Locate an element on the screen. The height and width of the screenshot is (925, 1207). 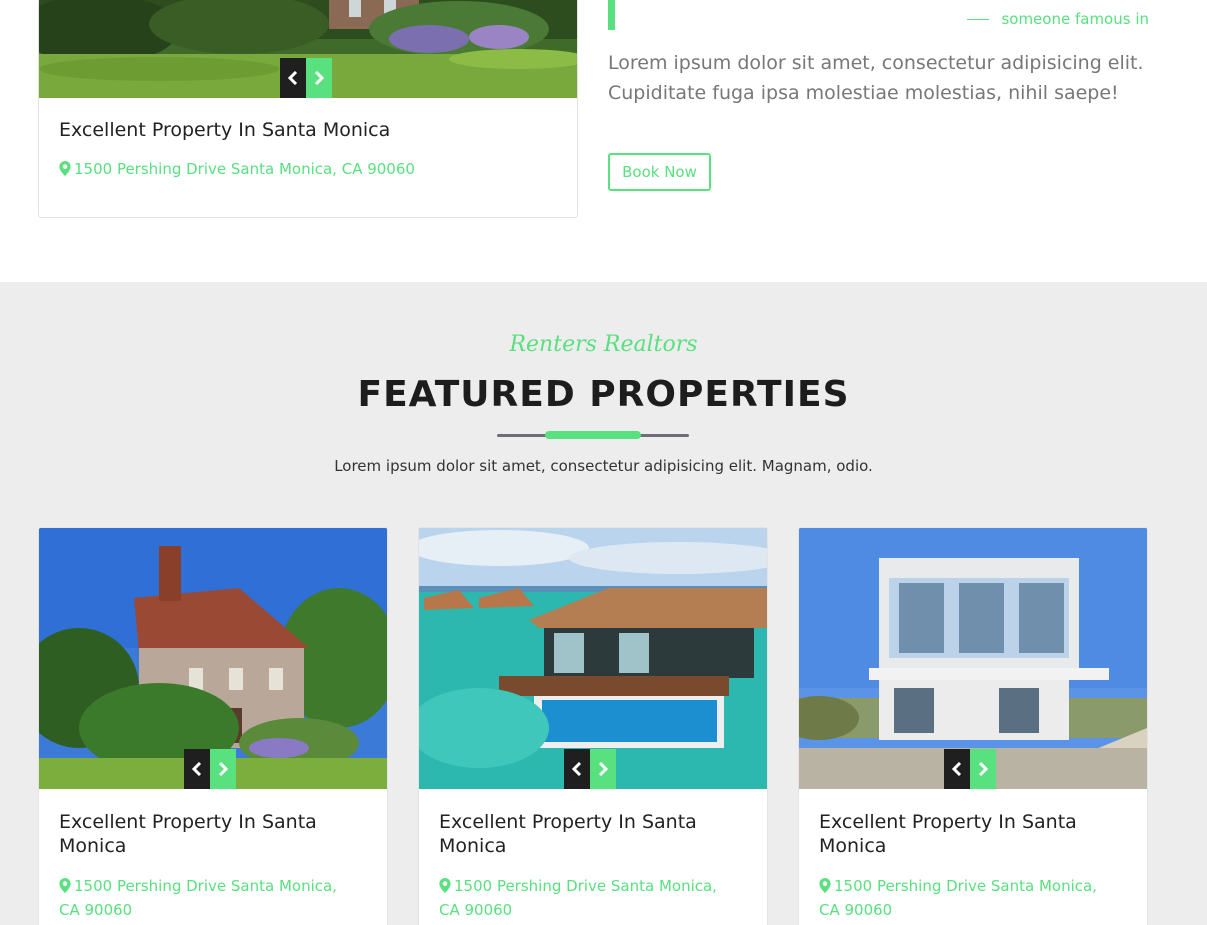
quote-author: someone famous in is located at coordinates (1058, 19).